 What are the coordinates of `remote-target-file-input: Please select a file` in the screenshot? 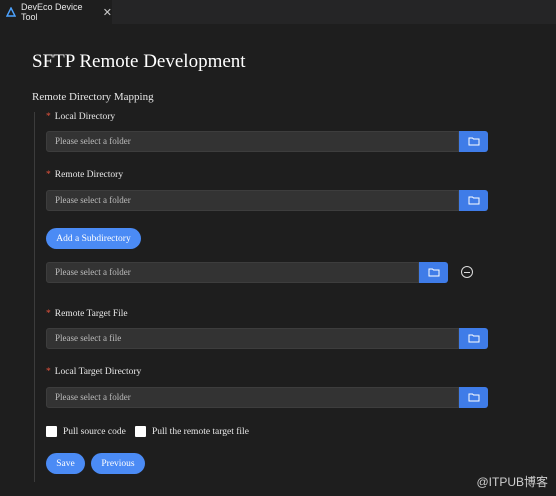 It's located at (252, 338).